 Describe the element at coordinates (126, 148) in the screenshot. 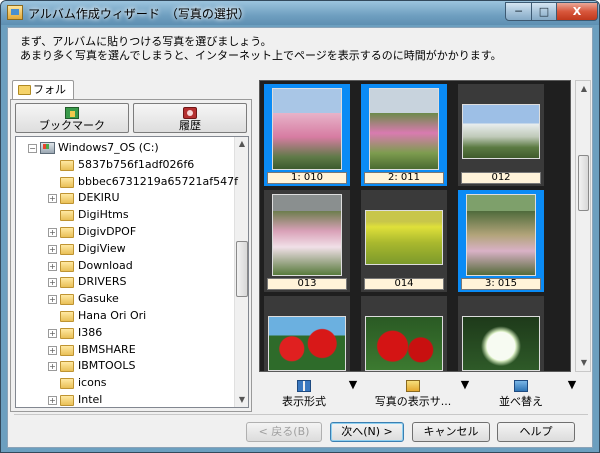

I see `tree-drive-item: − Windows7_OS (C:)` at that location.